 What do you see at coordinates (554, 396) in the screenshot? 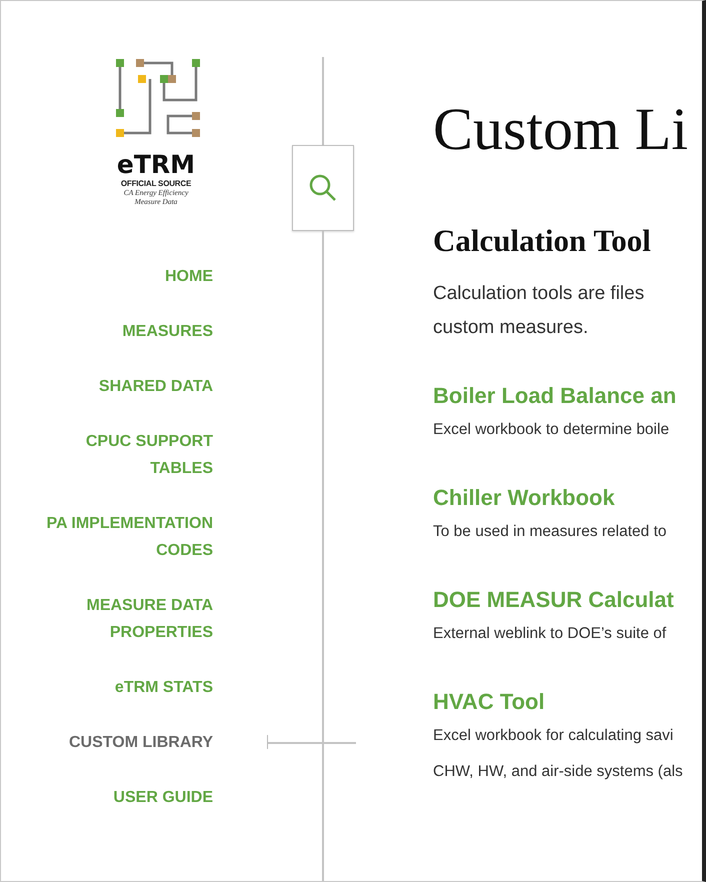
I see `tool-link: Boiler Load Balance an` at bounding box center [554, 396].